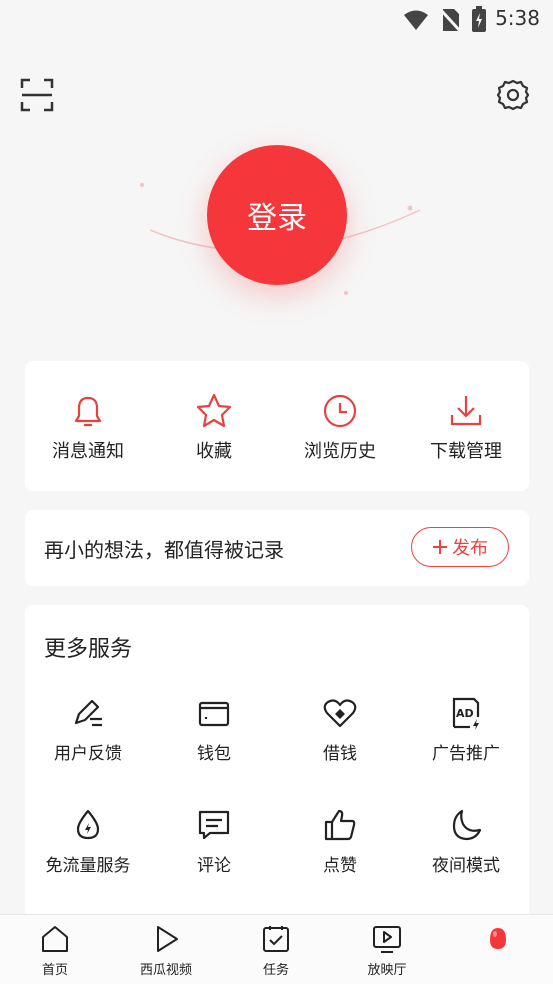 The image size is (553, 984). Describe the element at coordinates (276, 20) in the screenshot. I see `status-bar: 5:38` at that location.